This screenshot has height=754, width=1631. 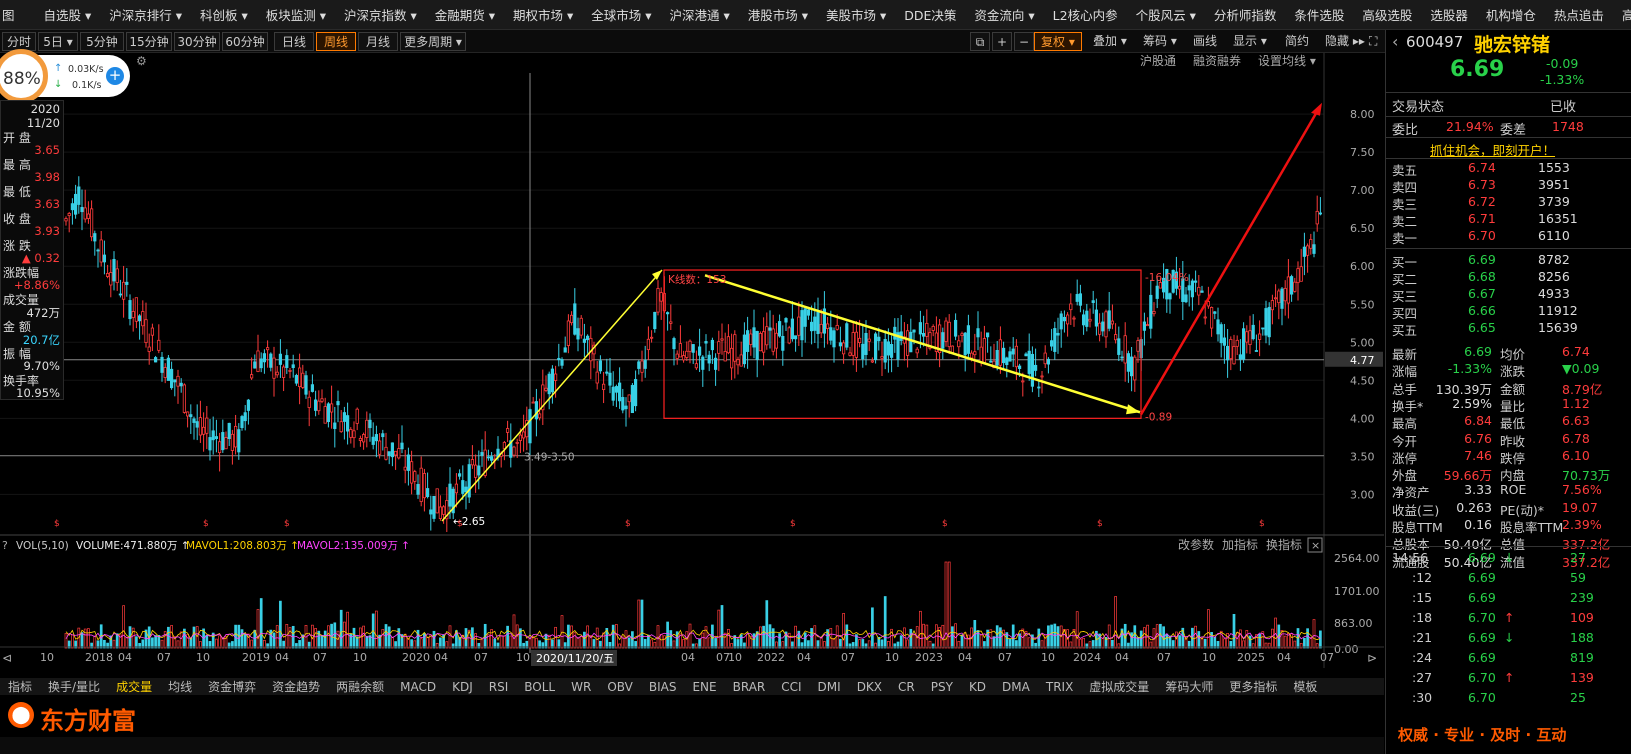 What do you see at coordinates (145, 14) in the screenshot?
I see `menu-item-1: 沪深京排行 ▾` at bounding box center [145, 14].